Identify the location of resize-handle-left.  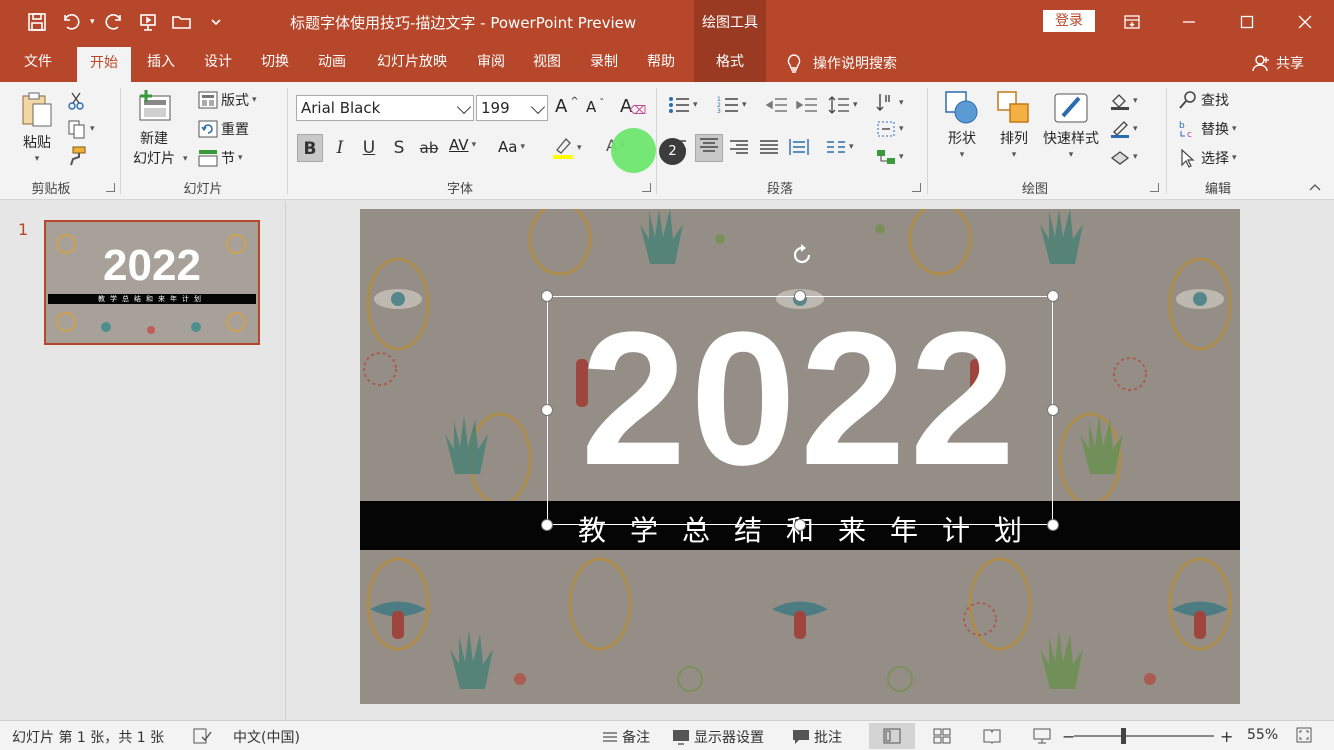
(547, 410).